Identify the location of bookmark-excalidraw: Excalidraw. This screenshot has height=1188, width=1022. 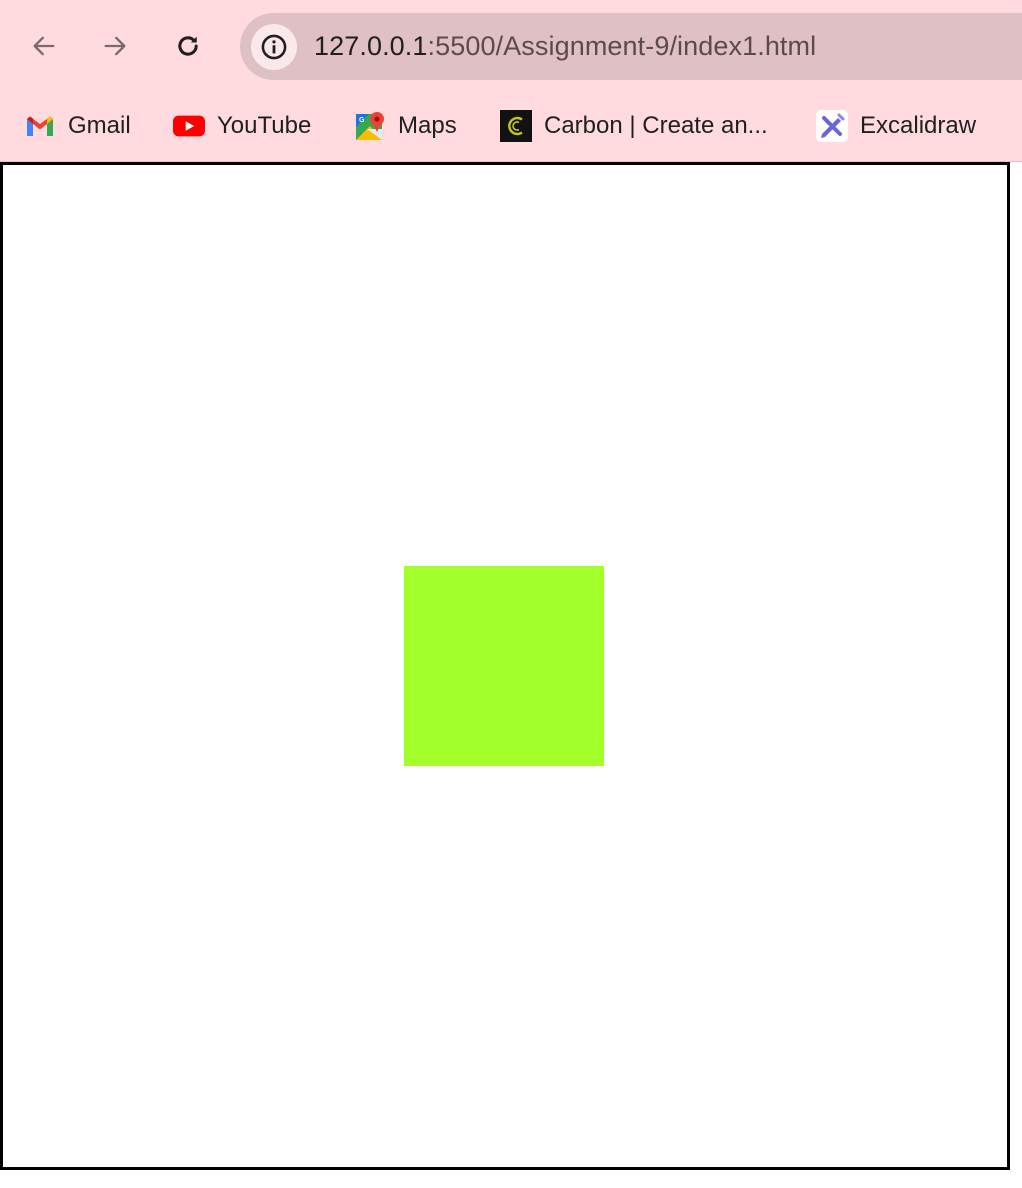
(896, 126).